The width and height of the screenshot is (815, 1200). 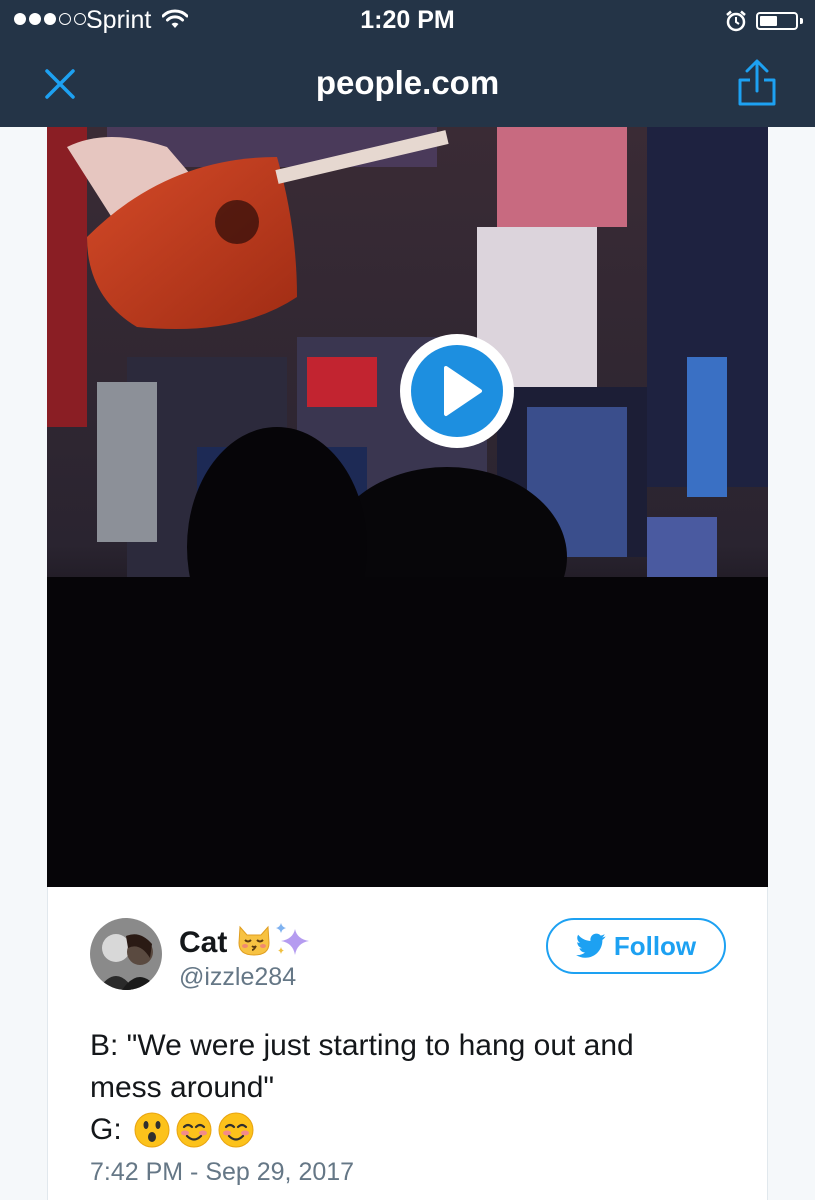 I want to click on battery-icon, so click(x=777, y=21).